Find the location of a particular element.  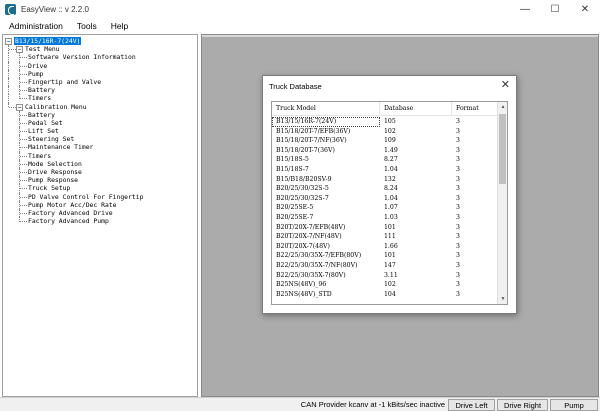

tree-item-calibration: PD Valve Control For Fingertip is located at coordinates (100, 196).